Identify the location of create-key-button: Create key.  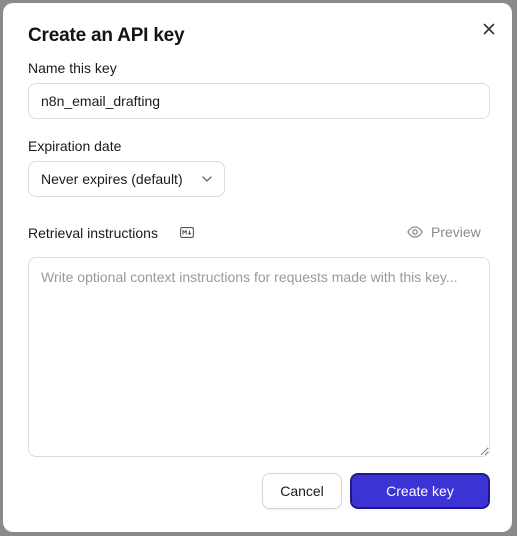
(420, 491).